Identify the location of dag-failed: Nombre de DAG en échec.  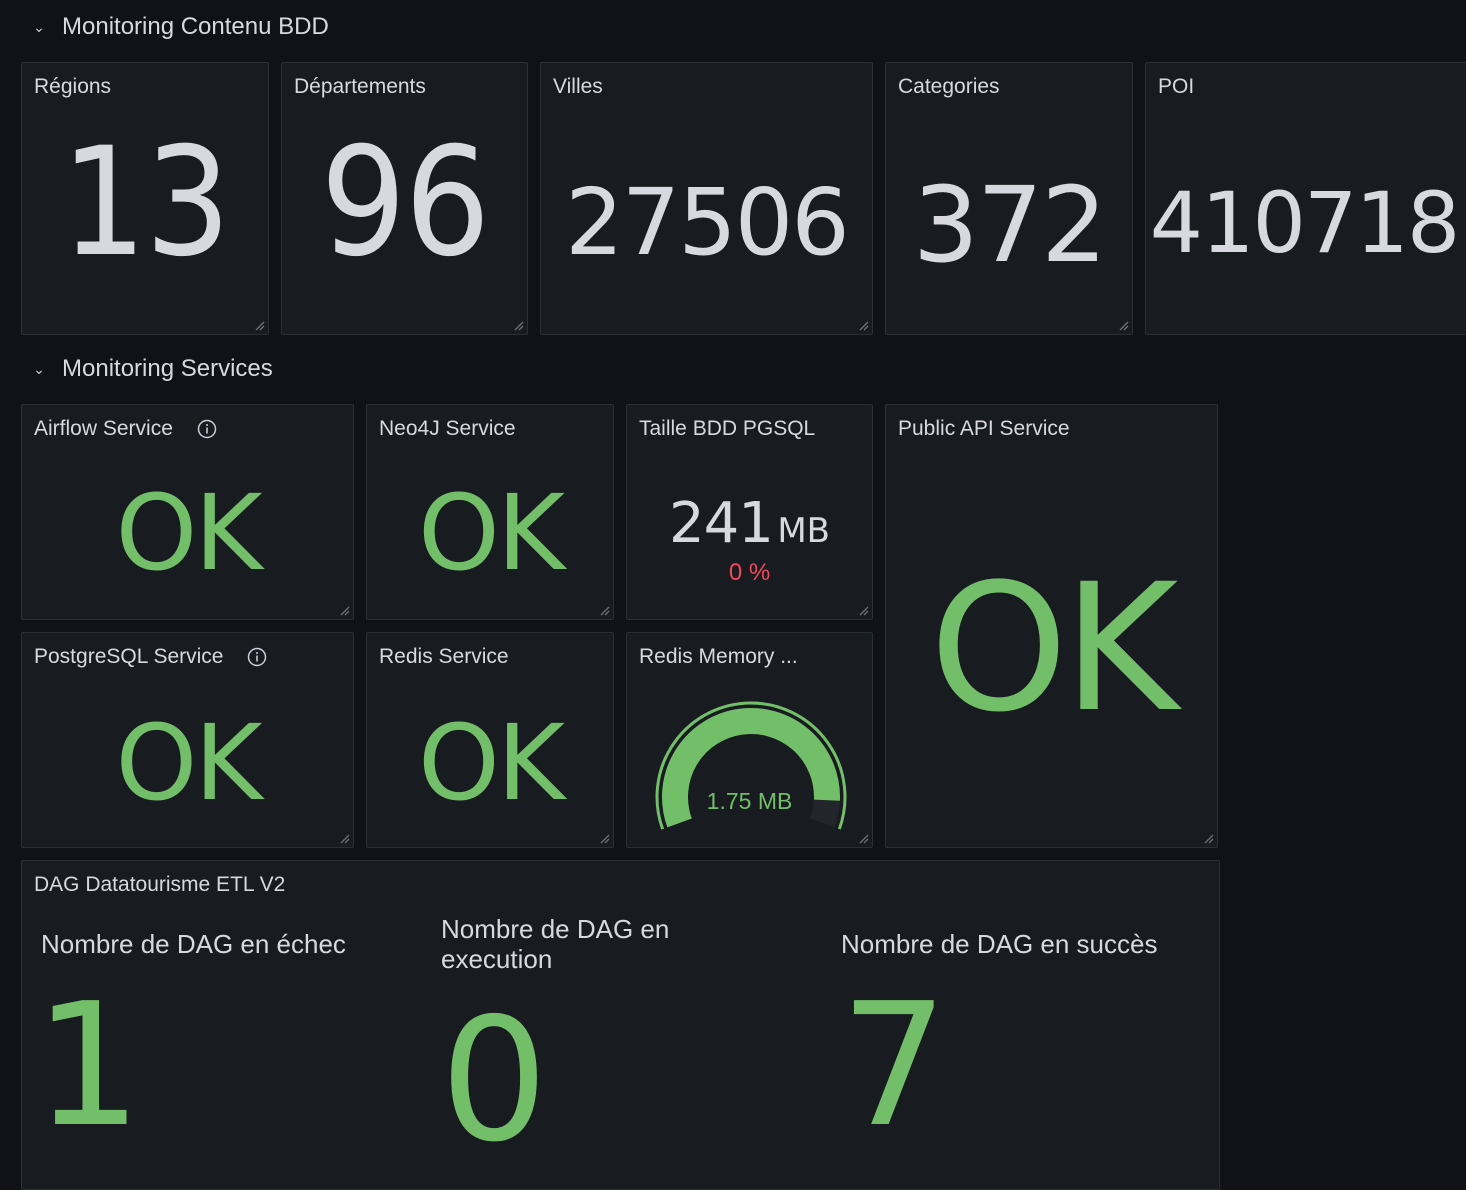
(221, 944).